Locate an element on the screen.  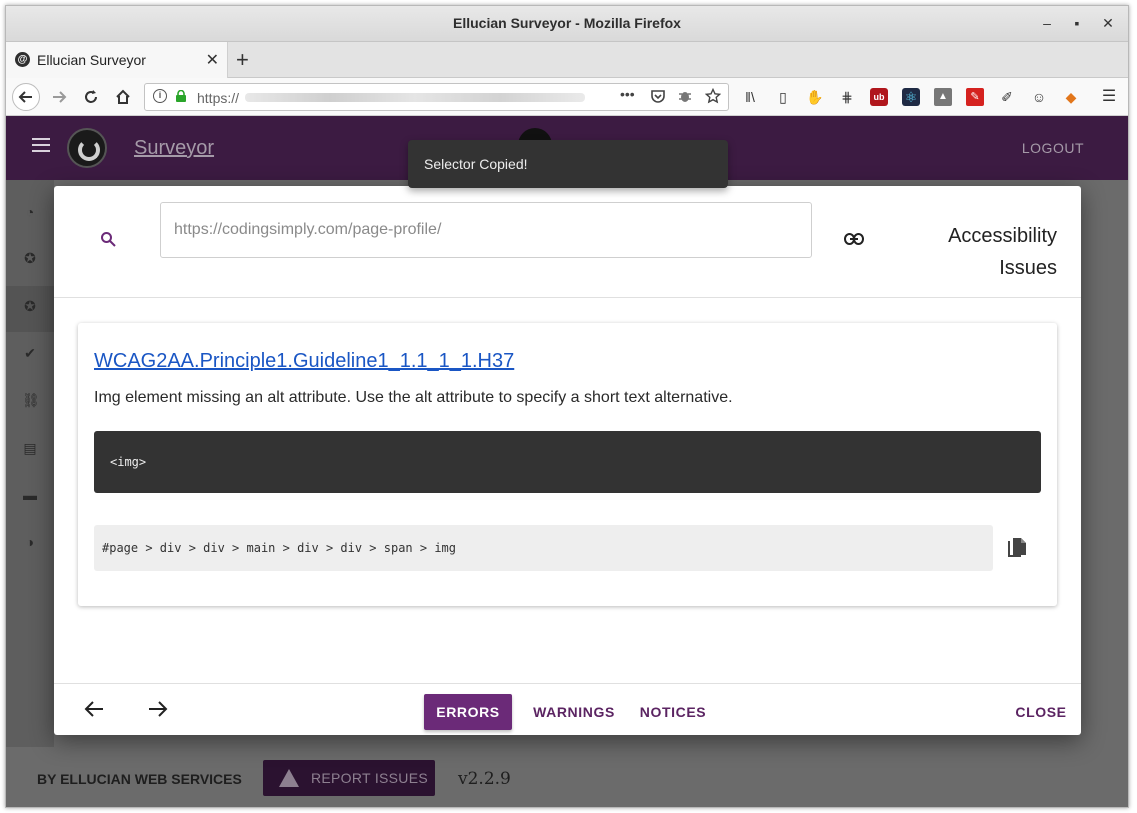
lock-icon is located at coordinates (181, 96).